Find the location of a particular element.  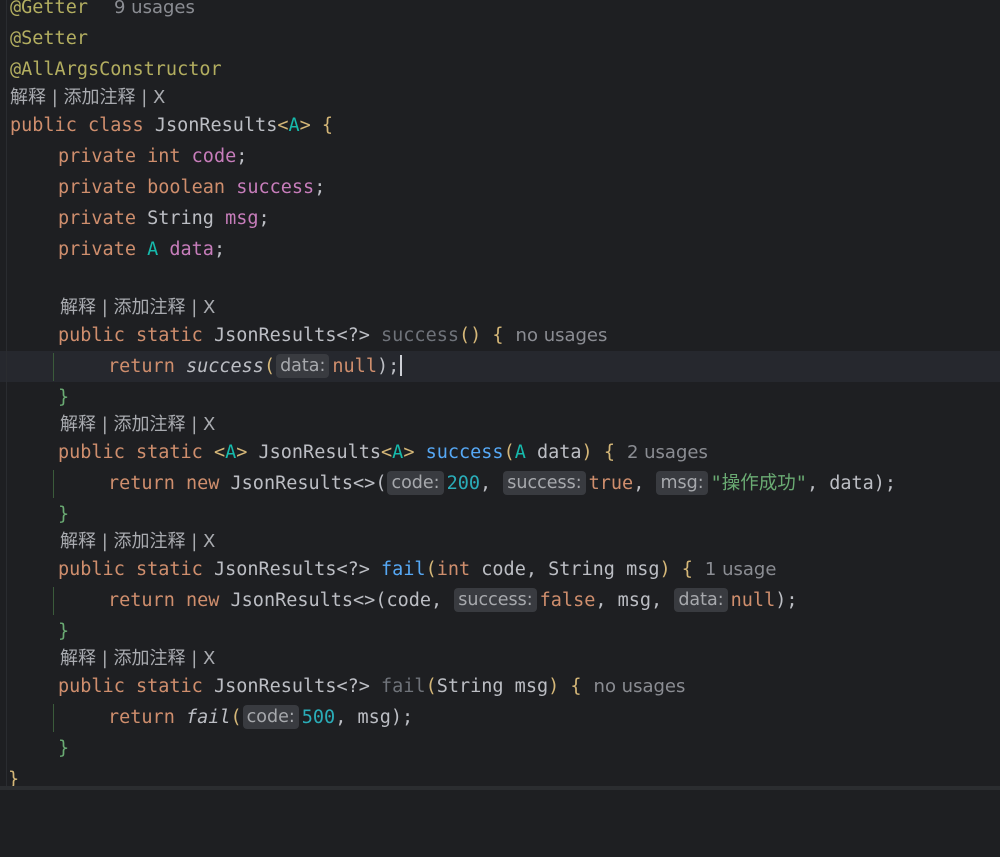

code-line: @Setter is located at coordinates (500, 38).